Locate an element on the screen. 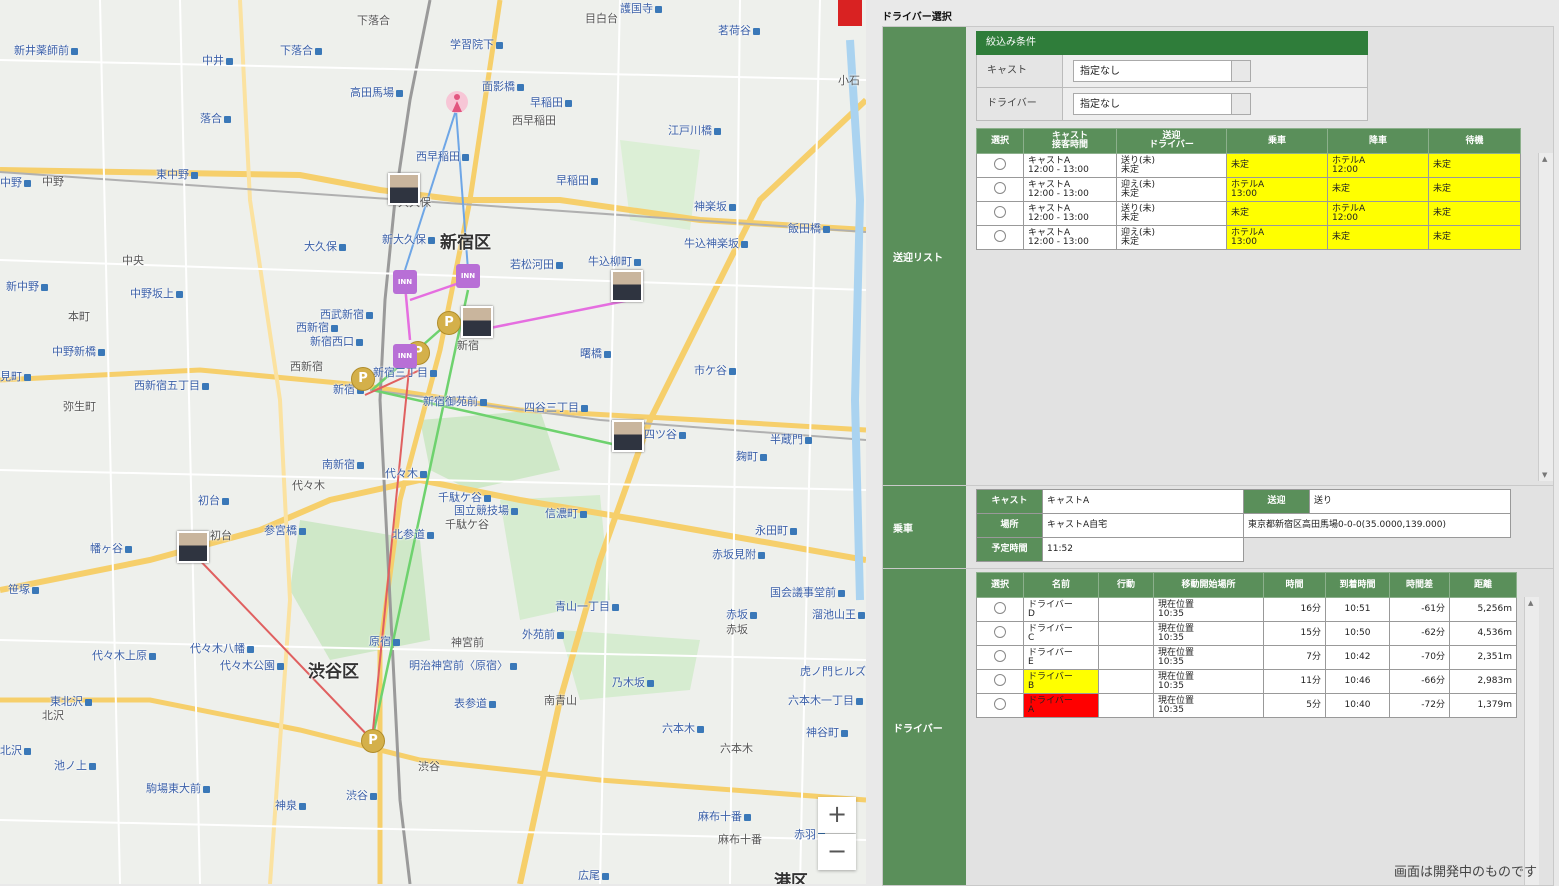 This screenshot has width=1559, height=886. driver-row: ドライバー E 現在位置 10:35 7分 10:42 -70分 2,351m is located at coordinates (1246, 657).